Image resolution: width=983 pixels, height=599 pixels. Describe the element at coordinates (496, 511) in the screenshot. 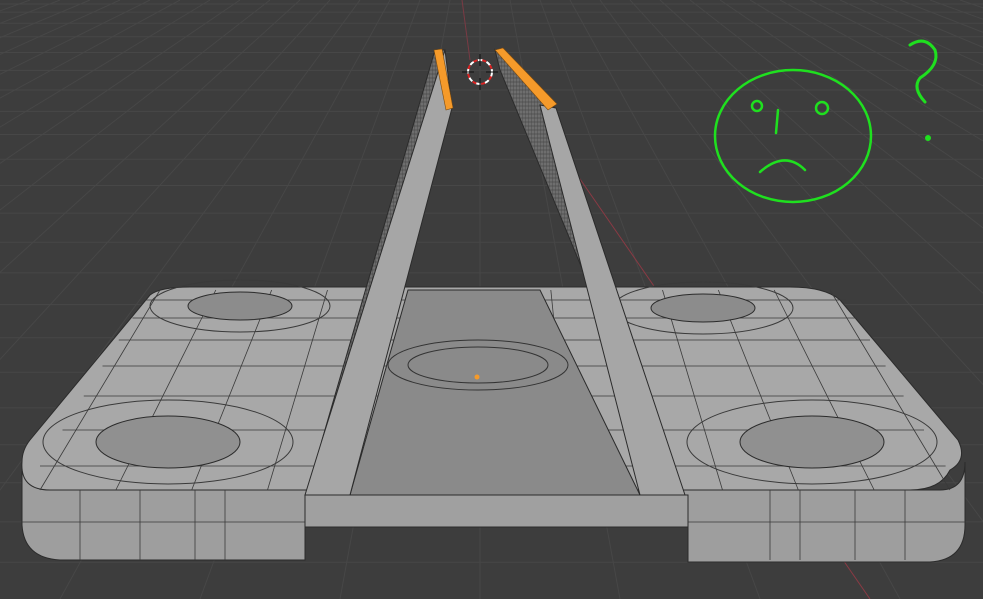

I see `center-front-face` at that location.